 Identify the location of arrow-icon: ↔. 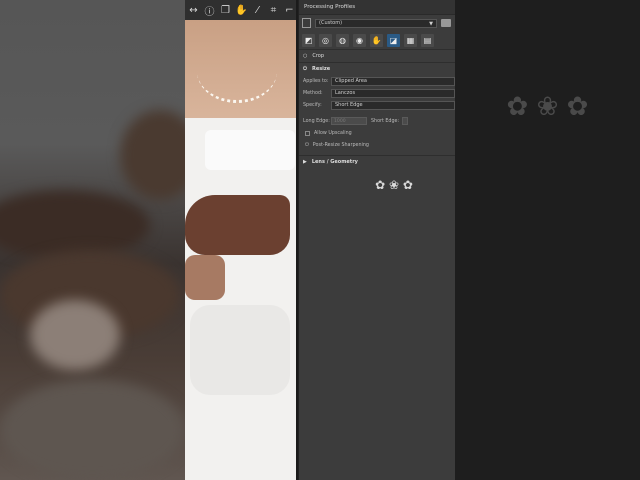
(193, 10).